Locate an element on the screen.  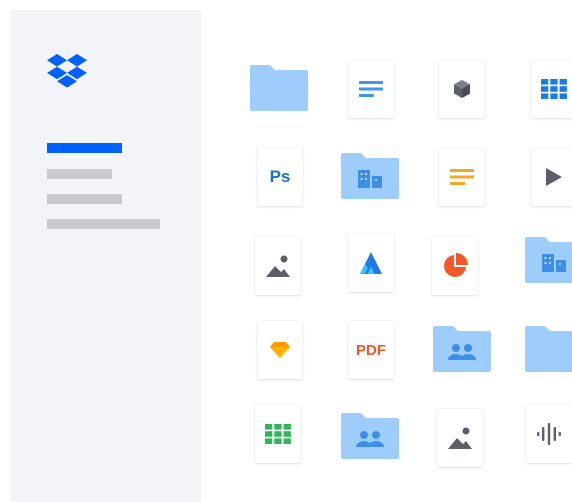
sidebar-item-active is located at coordinates (84, 148).